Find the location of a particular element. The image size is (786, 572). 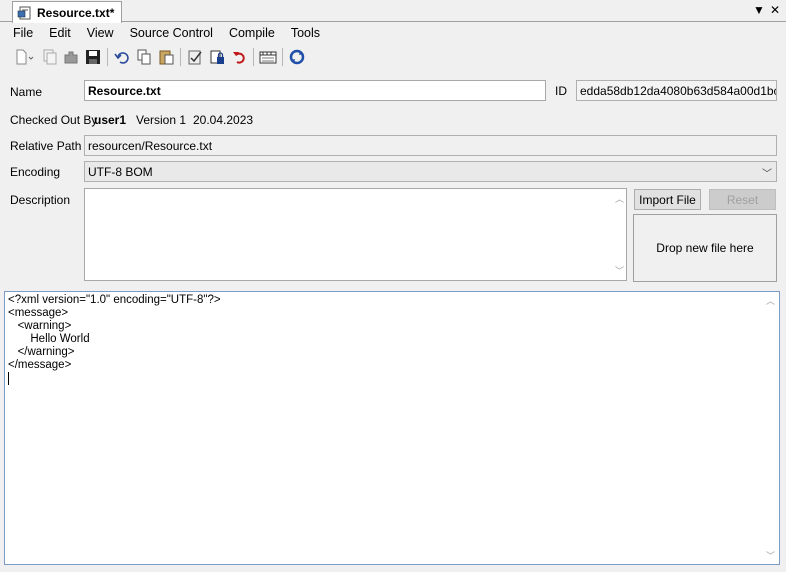

encoding-label: Encoding is located at coordinates (35, 172).